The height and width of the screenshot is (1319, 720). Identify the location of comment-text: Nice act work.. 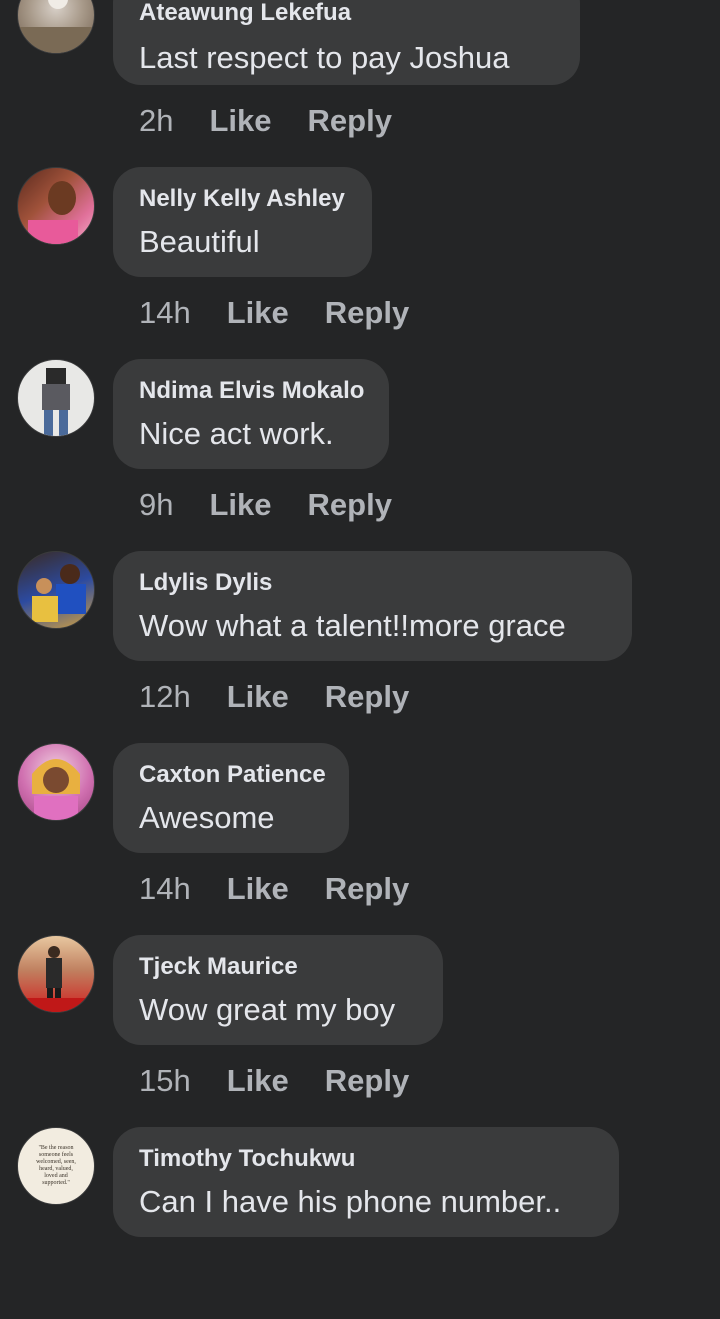
(236, 433).